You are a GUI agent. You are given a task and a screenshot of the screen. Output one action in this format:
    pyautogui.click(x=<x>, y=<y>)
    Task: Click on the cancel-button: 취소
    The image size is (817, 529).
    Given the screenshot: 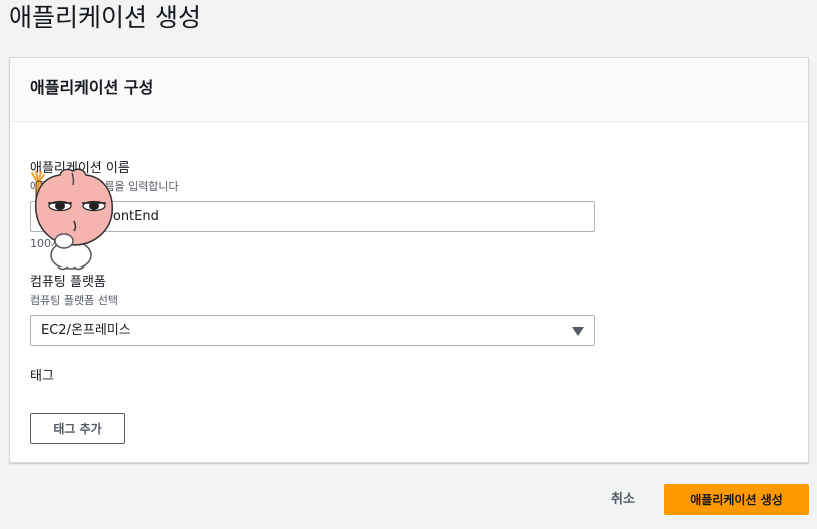 What is the action you would take?
    pyautogui.click(x=623, y=500)
    